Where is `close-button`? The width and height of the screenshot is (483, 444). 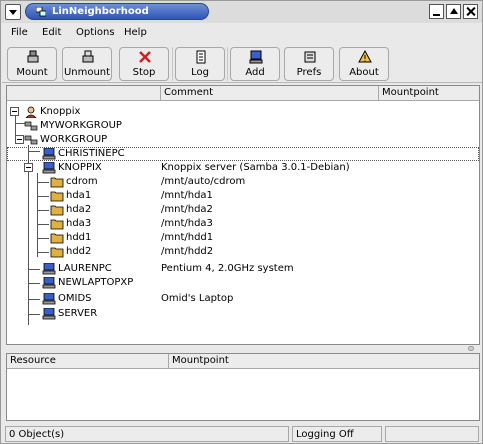 close-button is located at coordinates (470, 11).